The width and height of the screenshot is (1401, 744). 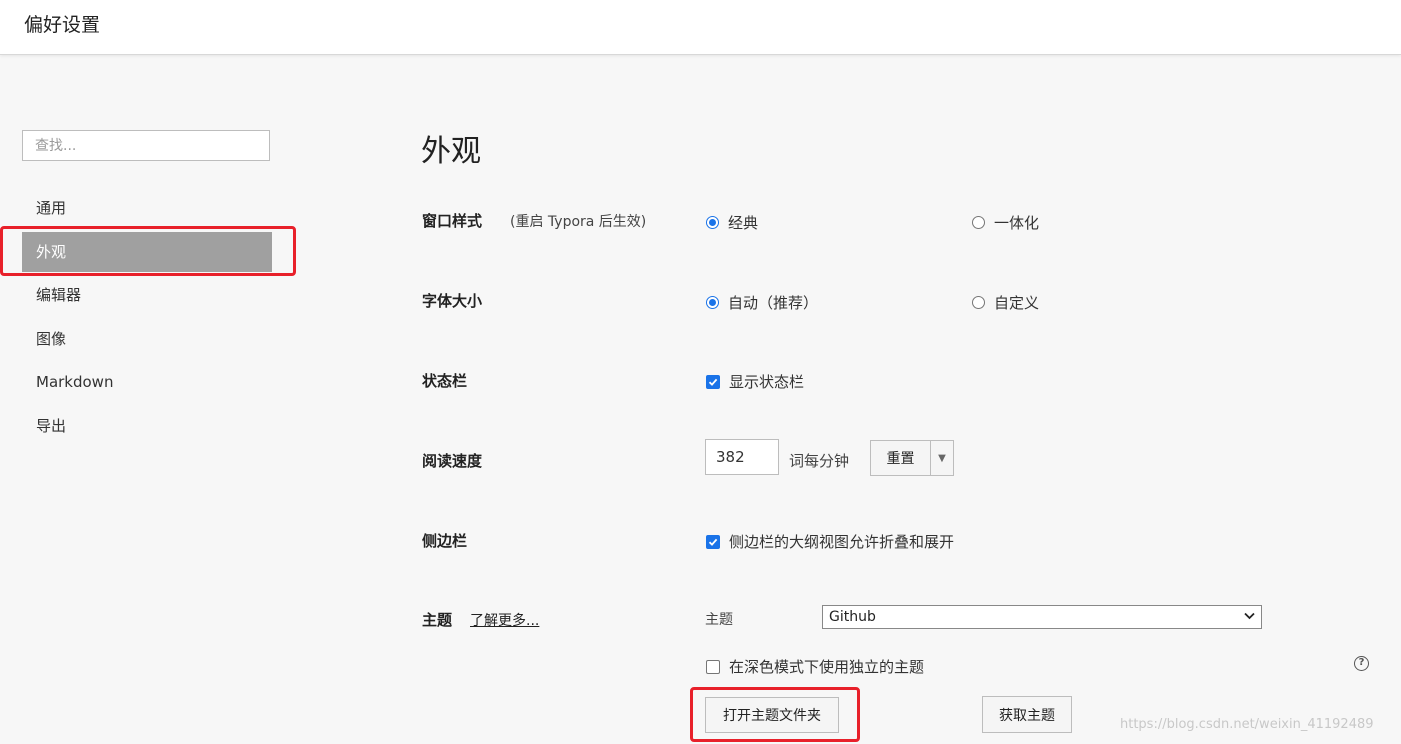 I want to click on dark-mode-theme-option: 在深色模式下使用独立的主题, so click(x=815, y=666).